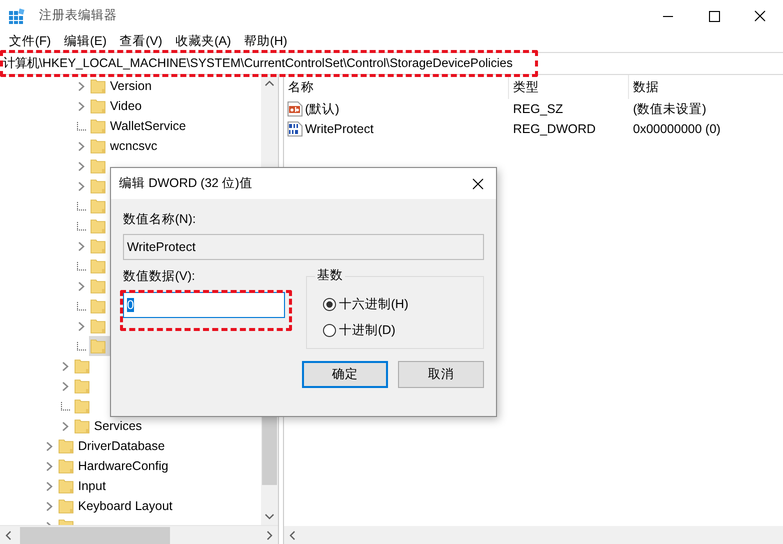  I want to click on dialog-title: 编辑 DWORD (32 位)值, so click(185, 183).